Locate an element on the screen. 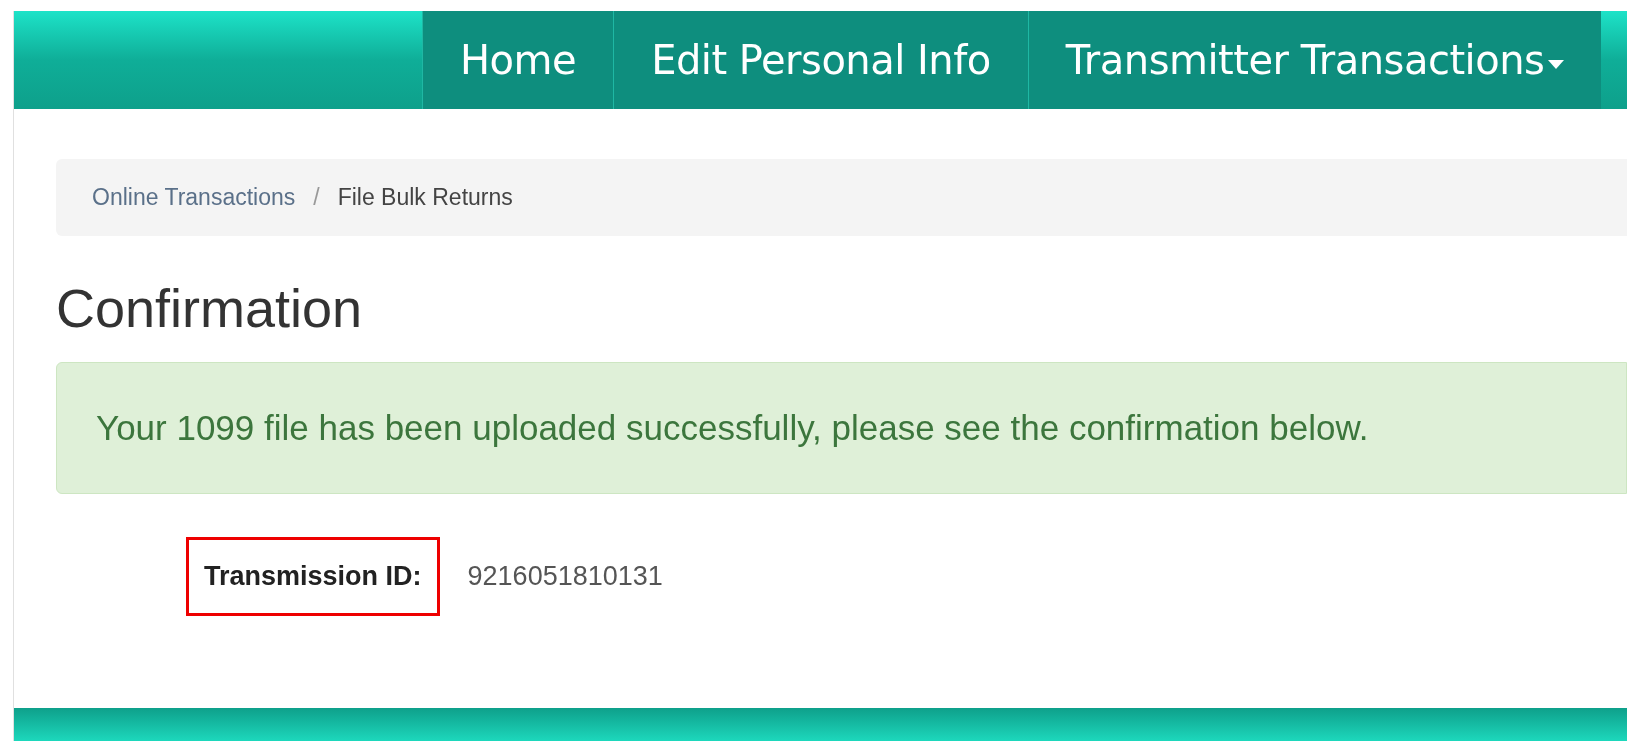 Image resolution: width=1627 pixels, height=741 pixels. caret-icon is located at coordinates (1556, 64).